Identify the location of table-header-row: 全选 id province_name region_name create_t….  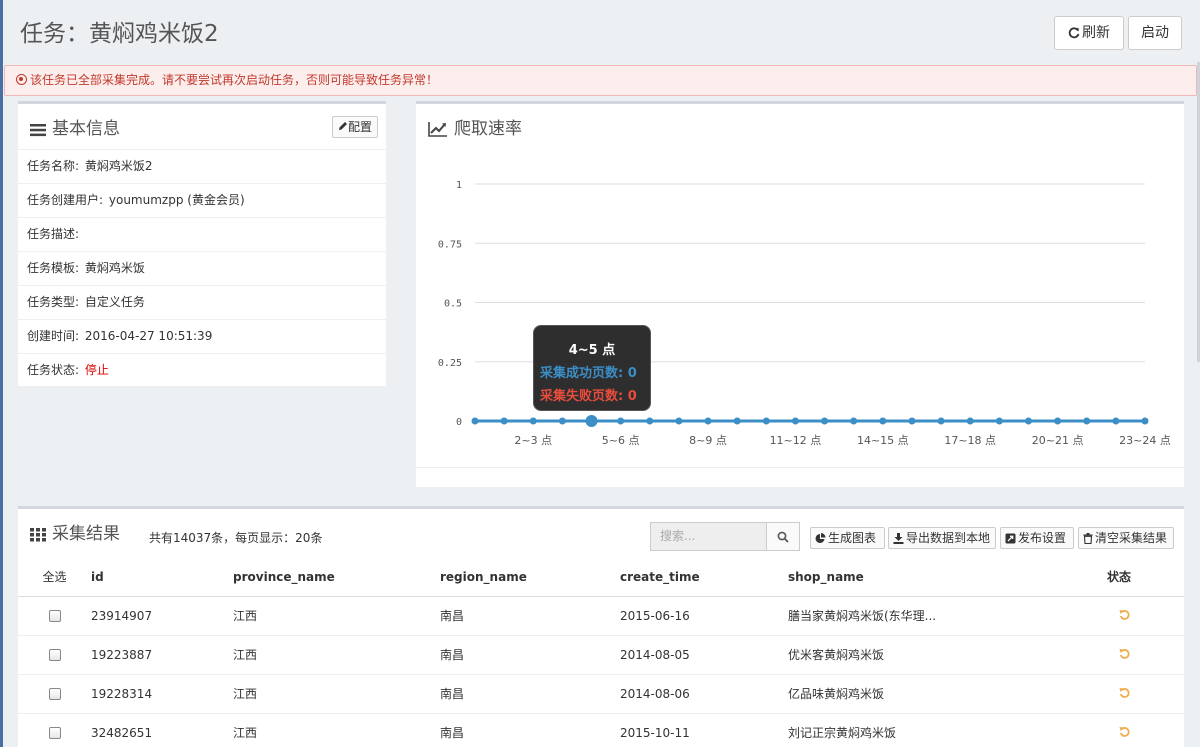
(601, 577).